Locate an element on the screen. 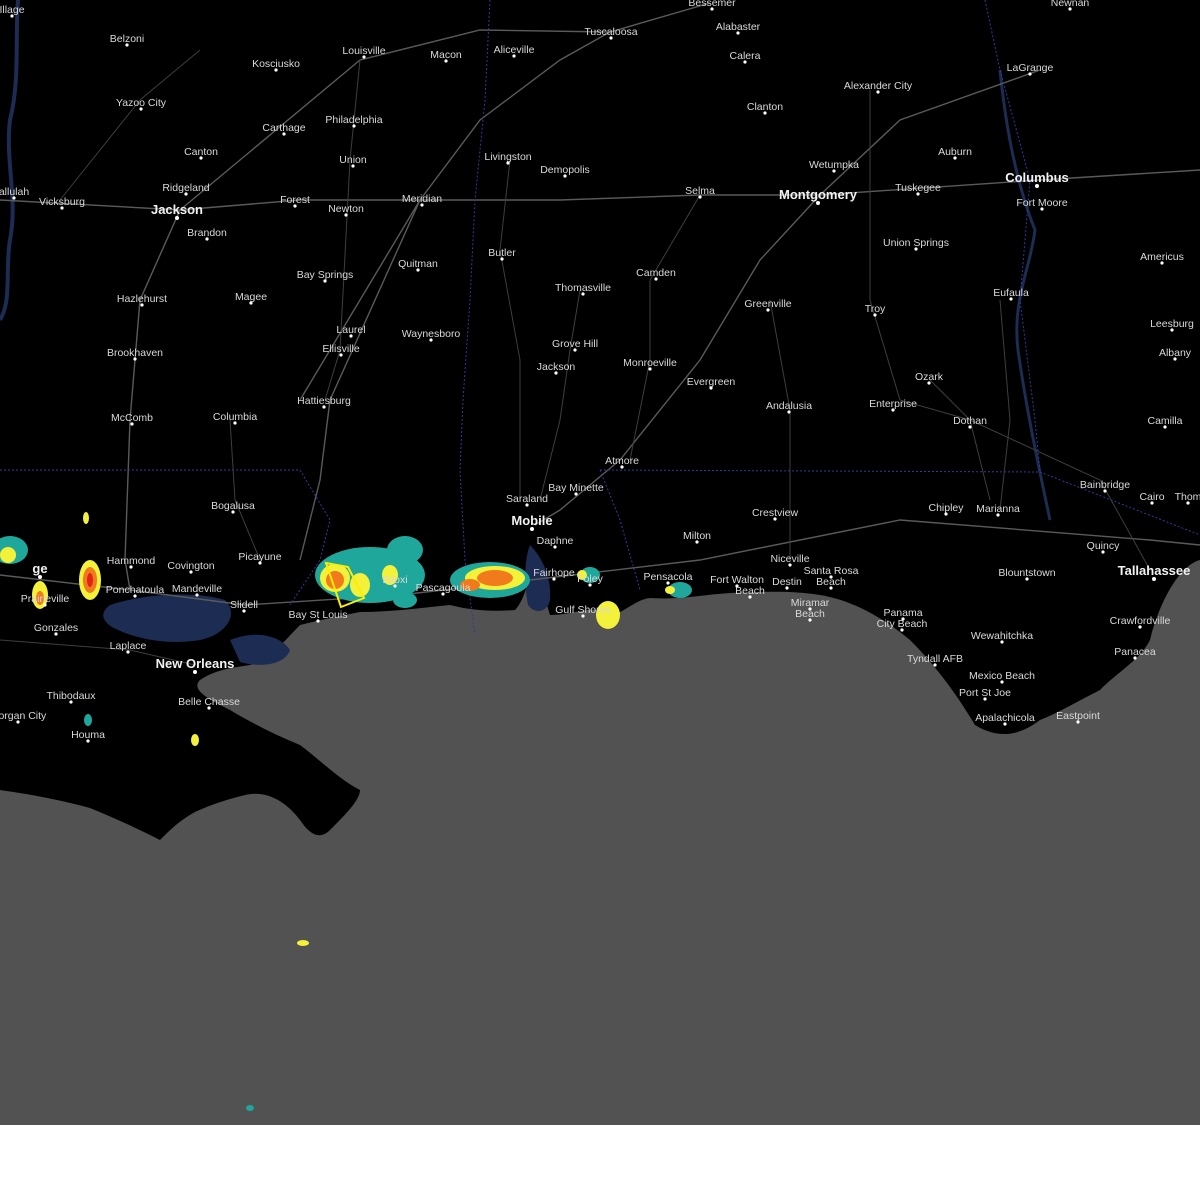  city-marker: Thibodaux is located at coordinates (71, 697).